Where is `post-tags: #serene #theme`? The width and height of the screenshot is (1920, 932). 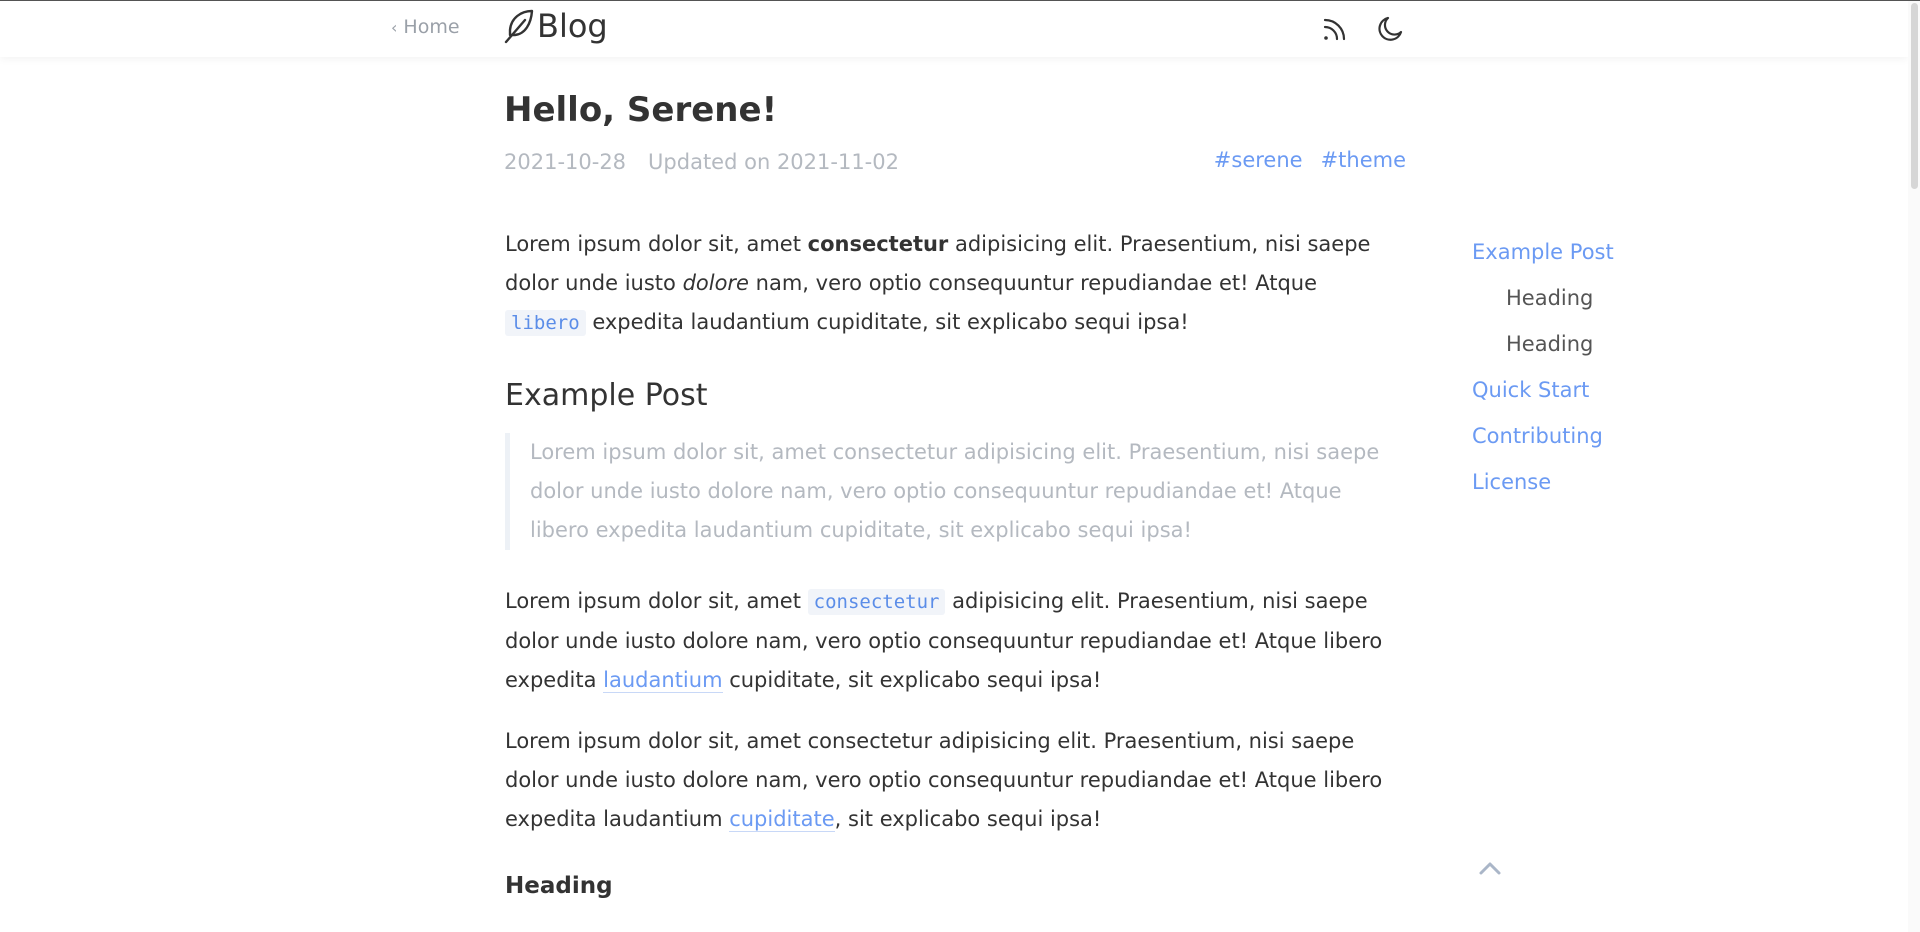 post-tags: #serene #theme is located at coordinates (1301, 160).